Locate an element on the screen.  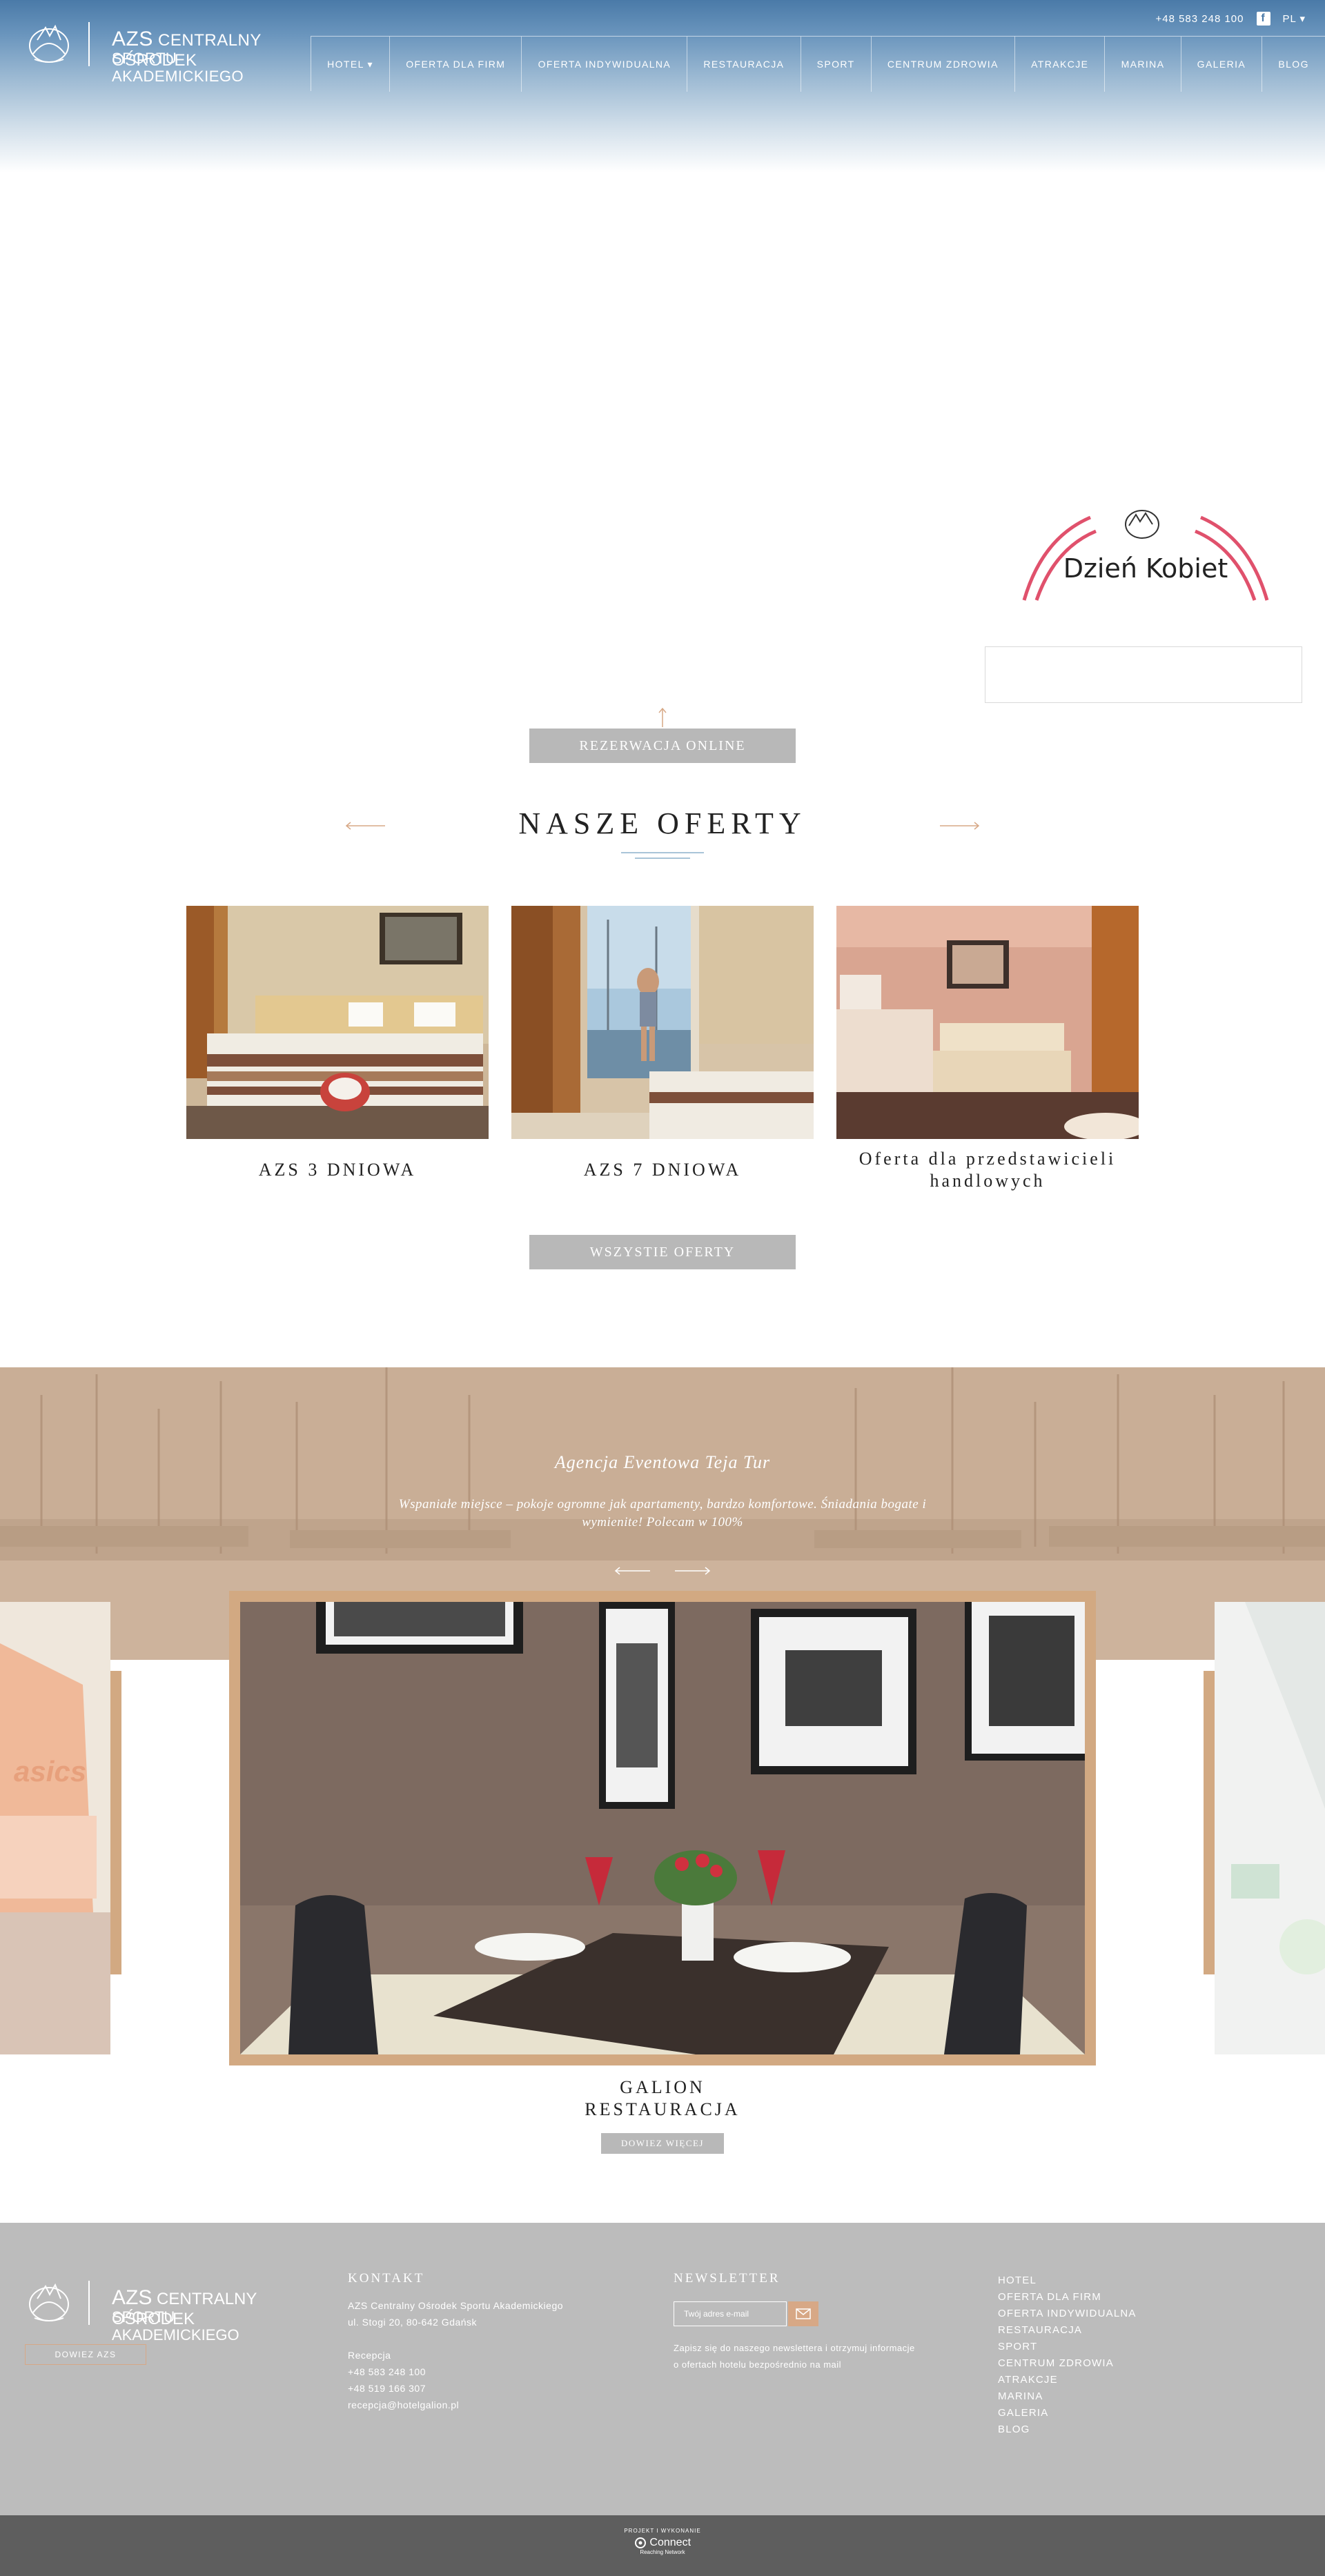
contact-reception-label: Recepcja is located at coordinates (369, 2355).